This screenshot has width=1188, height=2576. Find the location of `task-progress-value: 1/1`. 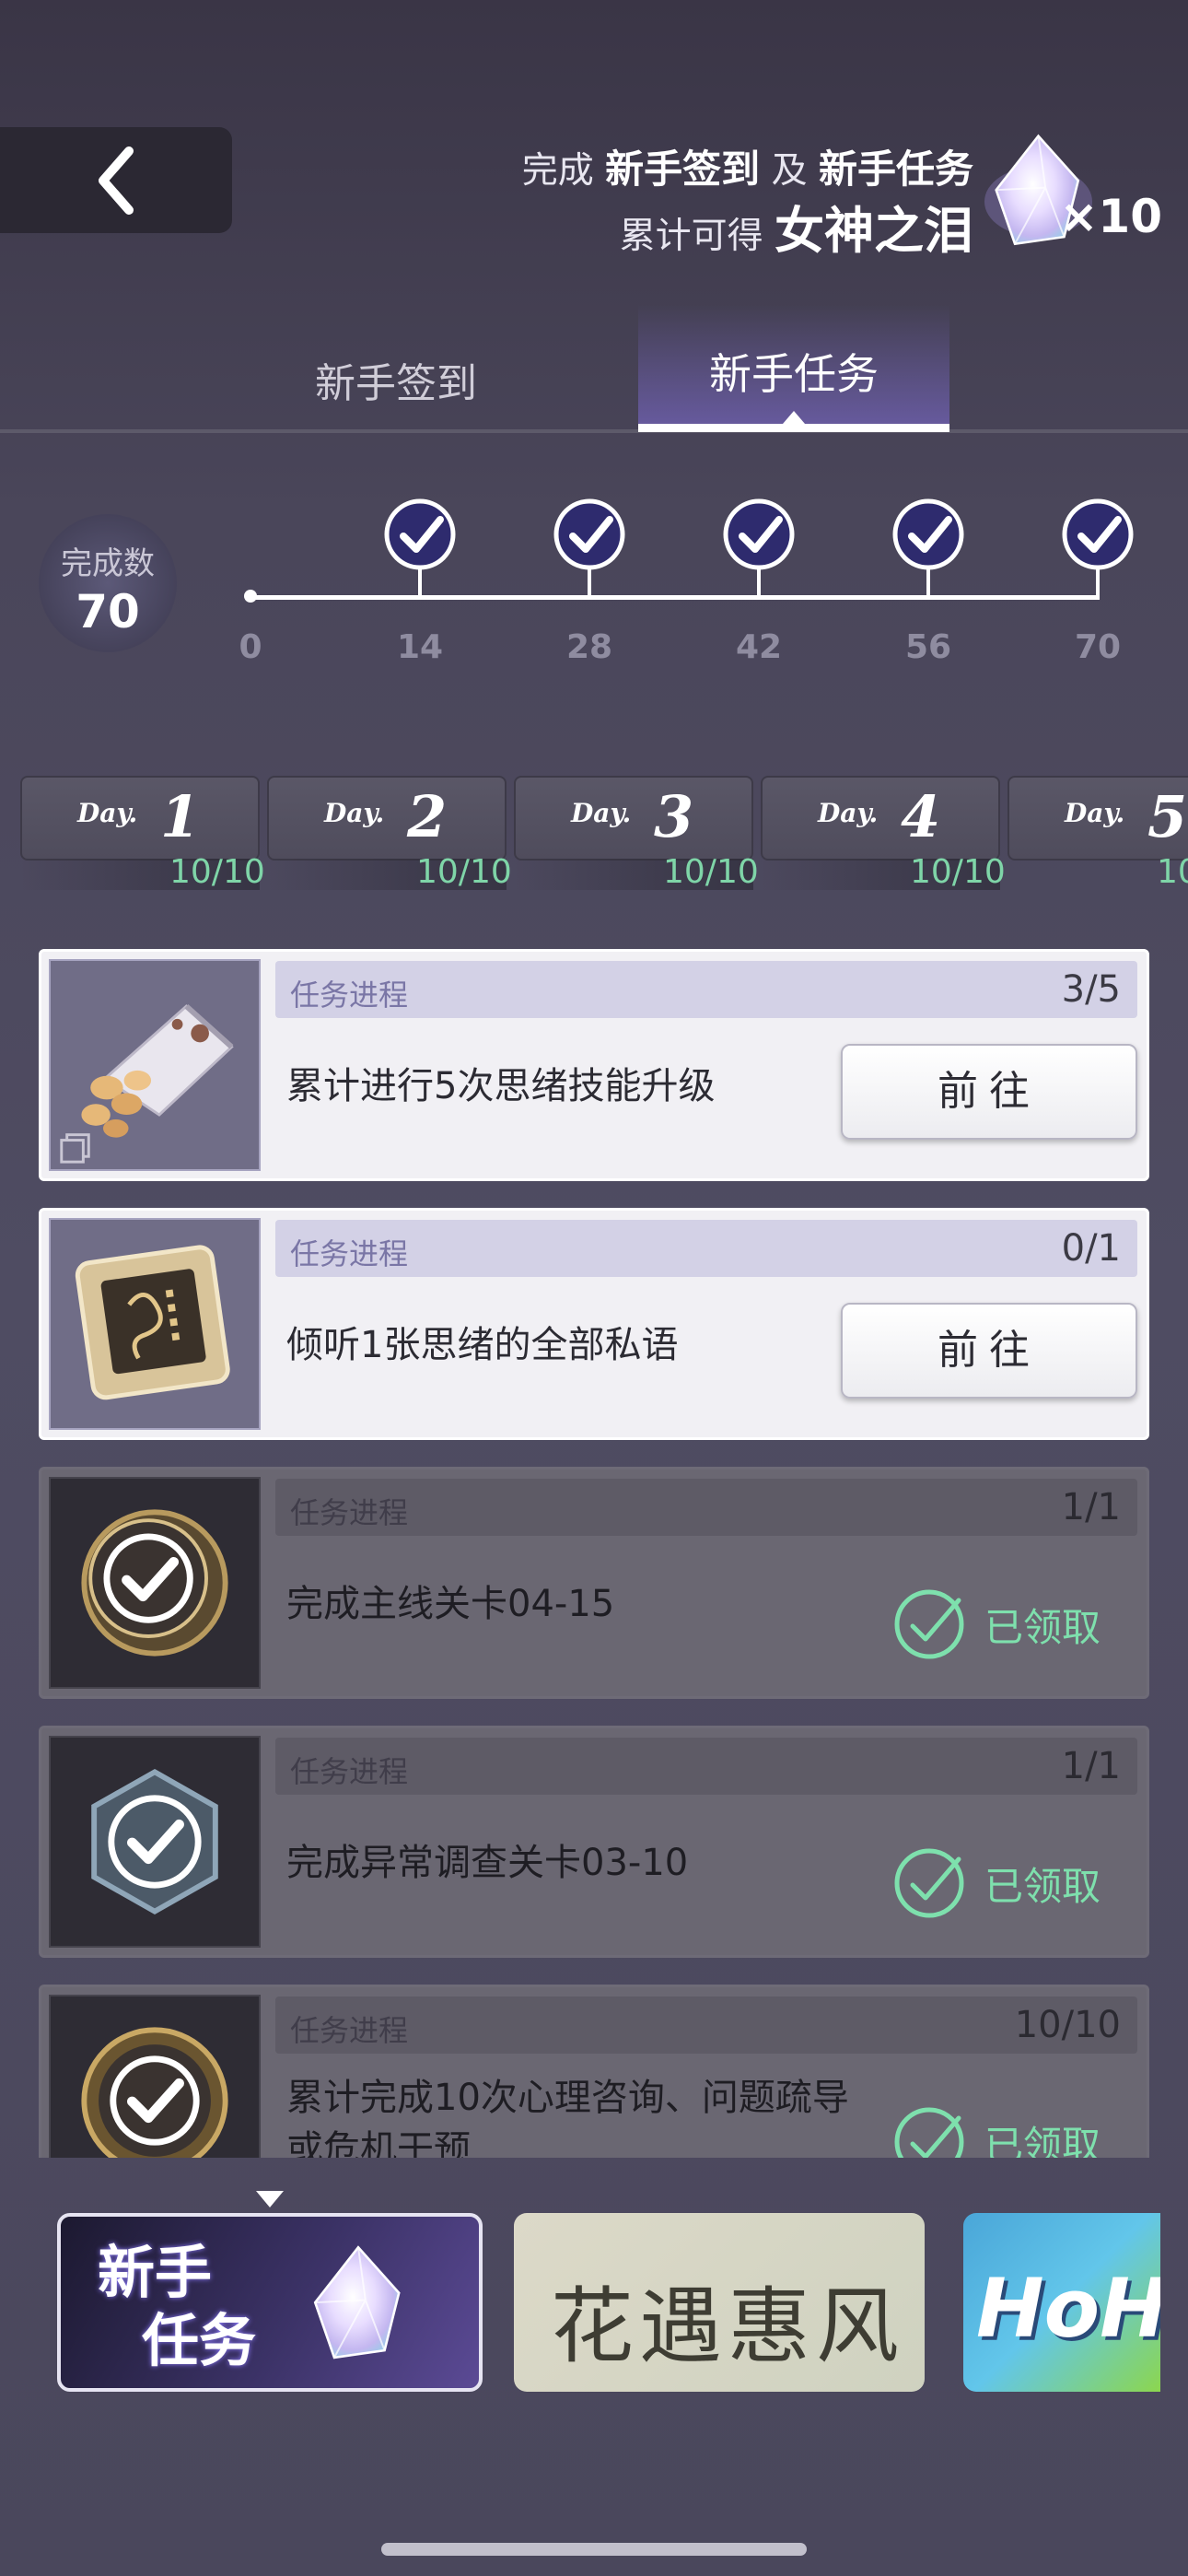

task-progress-value: 1/1 is located at coordinates (1091, 1766).